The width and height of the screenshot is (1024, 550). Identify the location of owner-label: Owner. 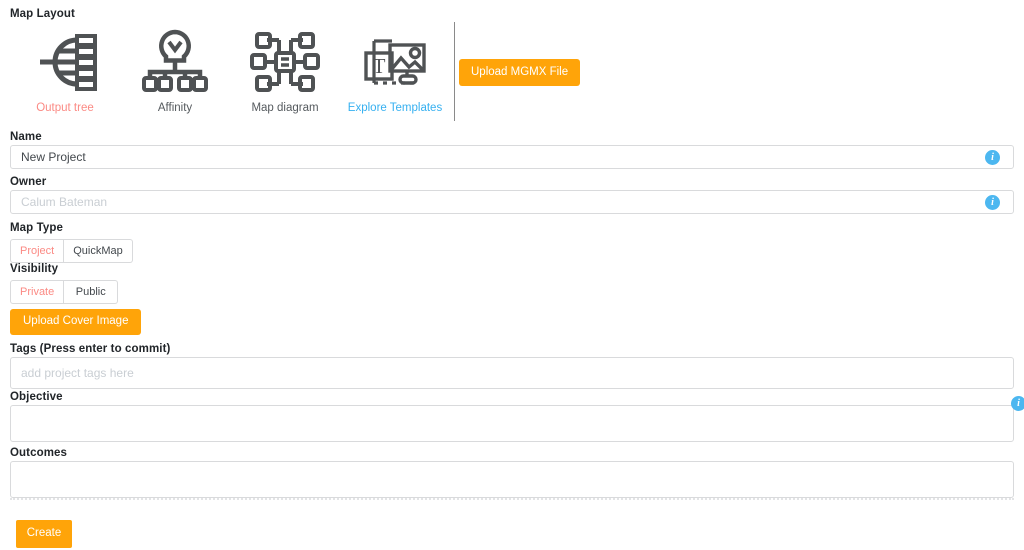
(28, 182).